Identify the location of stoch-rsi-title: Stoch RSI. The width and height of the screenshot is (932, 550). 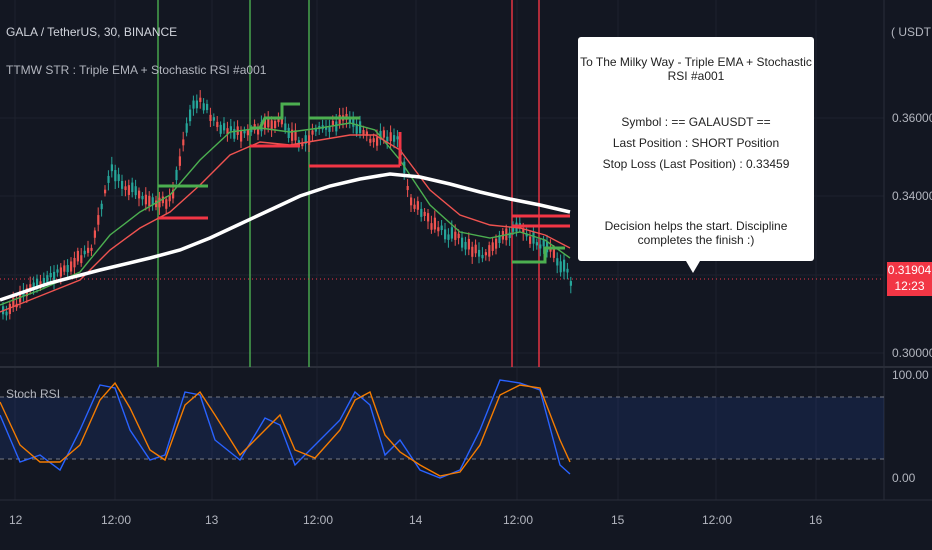
(33, 394).